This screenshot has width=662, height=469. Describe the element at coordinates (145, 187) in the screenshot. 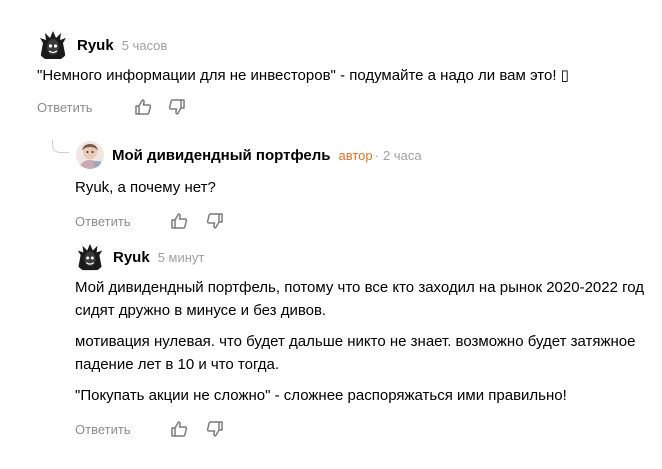

I see `comment-text: Ryuk, а почему нет?` at that location.